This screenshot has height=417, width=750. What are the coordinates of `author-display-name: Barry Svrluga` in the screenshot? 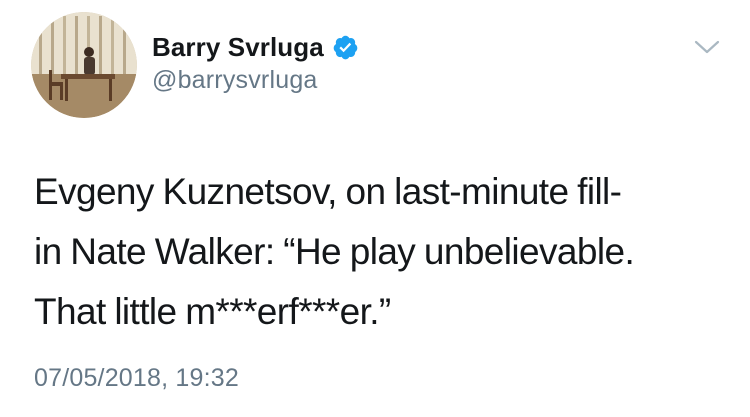 It's located at (238, 47).